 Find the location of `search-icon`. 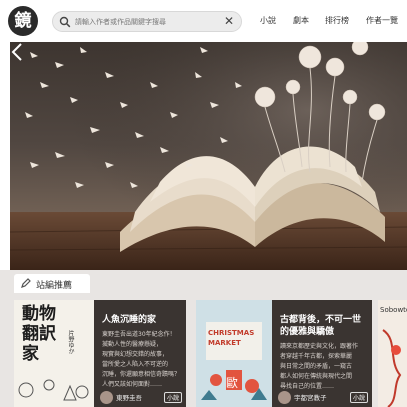

search-icon is located at coordinates (65, 22).